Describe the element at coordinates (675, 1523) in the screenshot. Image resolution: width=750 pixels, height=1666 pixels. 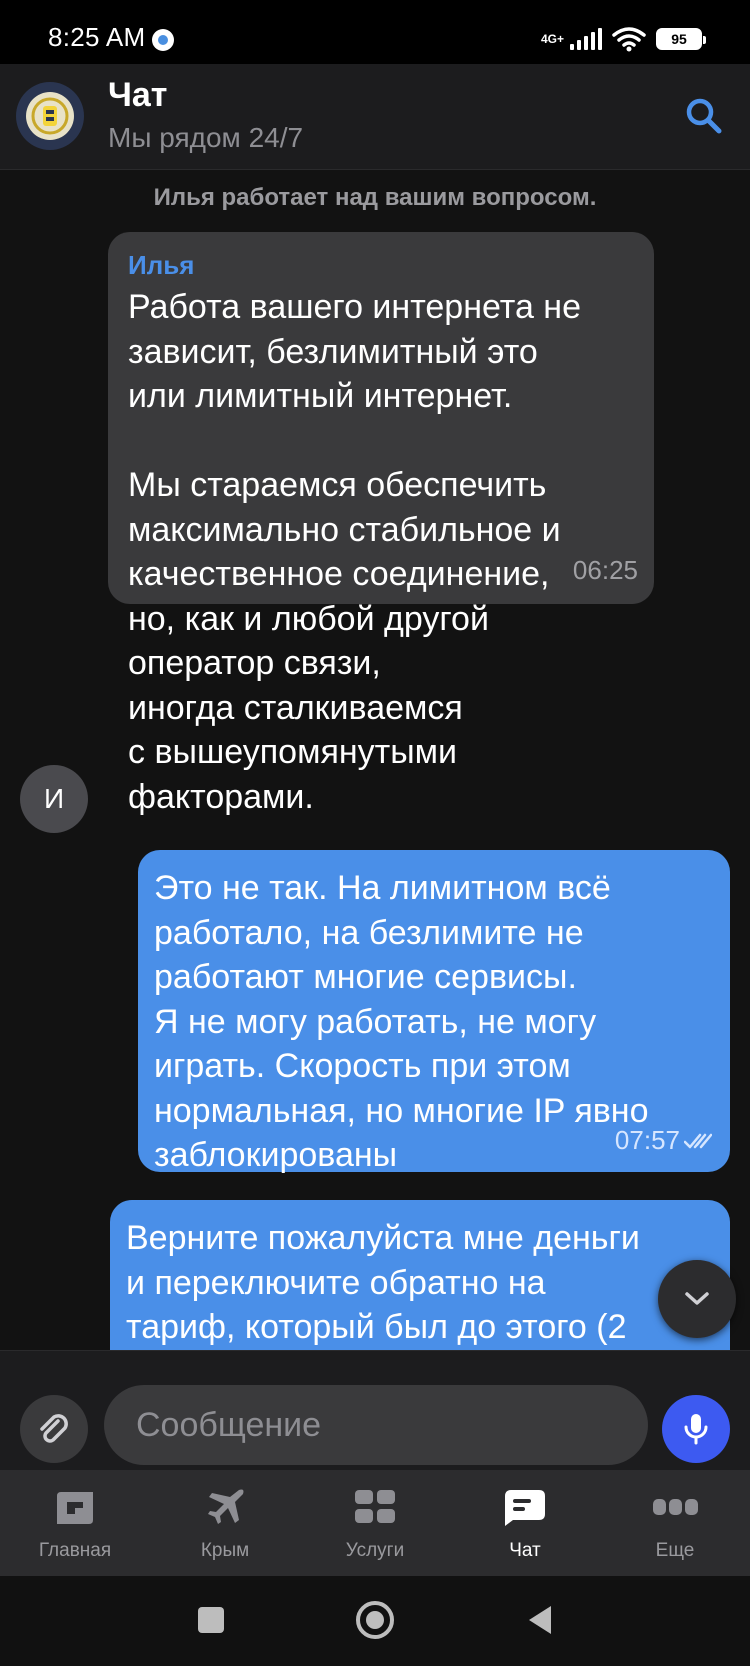
I see `nav-item-more: Еще` at that location.